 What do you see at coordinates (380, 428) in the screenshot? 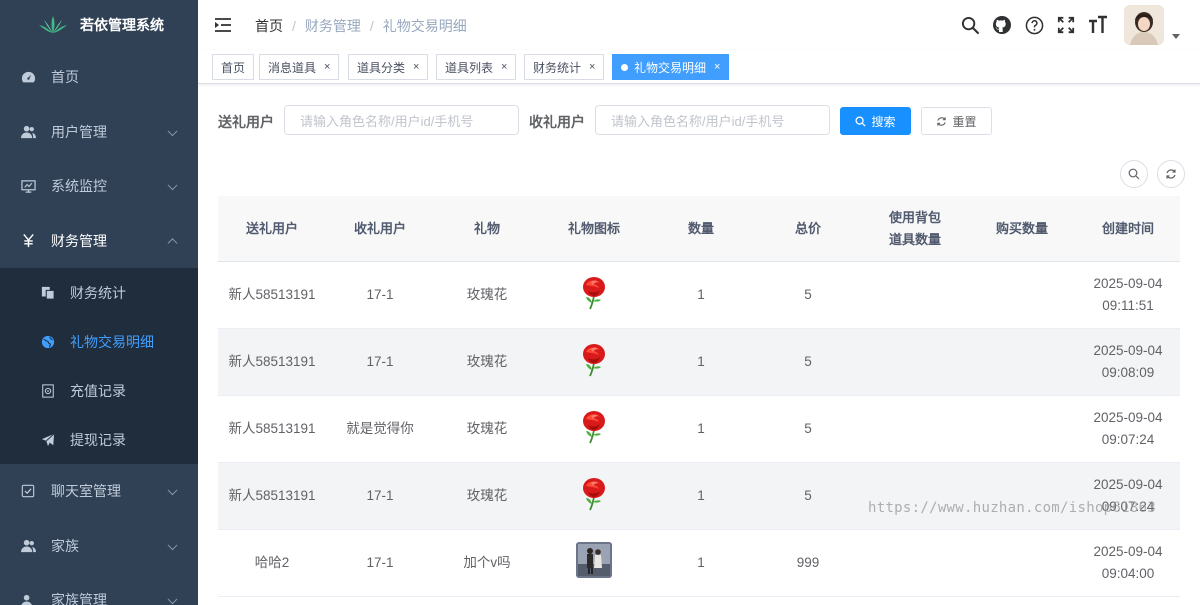
I see `cell-receiver: 就是觉得你` at bounding box center [380, 428].